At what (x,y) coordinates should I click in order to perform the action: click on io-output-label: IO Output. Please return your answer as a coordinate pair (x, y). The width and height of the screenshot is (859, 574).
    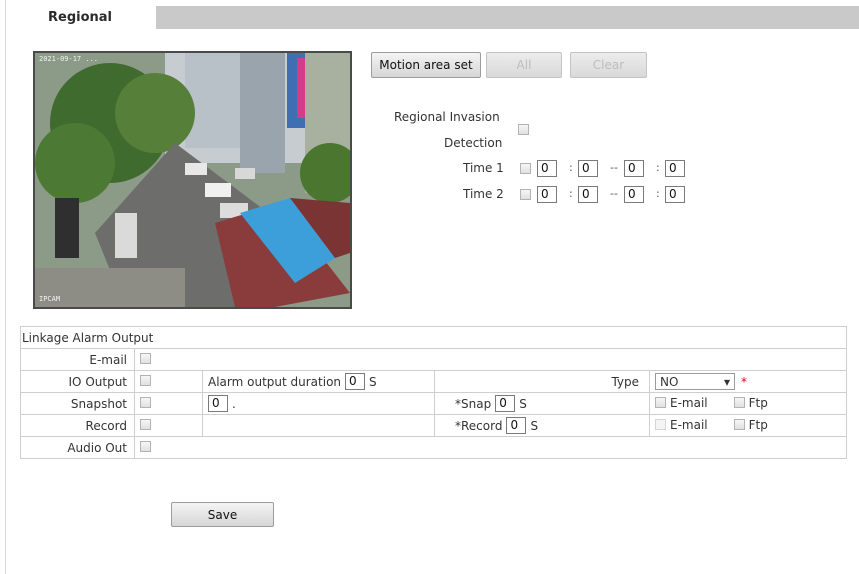
    Looking at the image, I should click on (77, 381).